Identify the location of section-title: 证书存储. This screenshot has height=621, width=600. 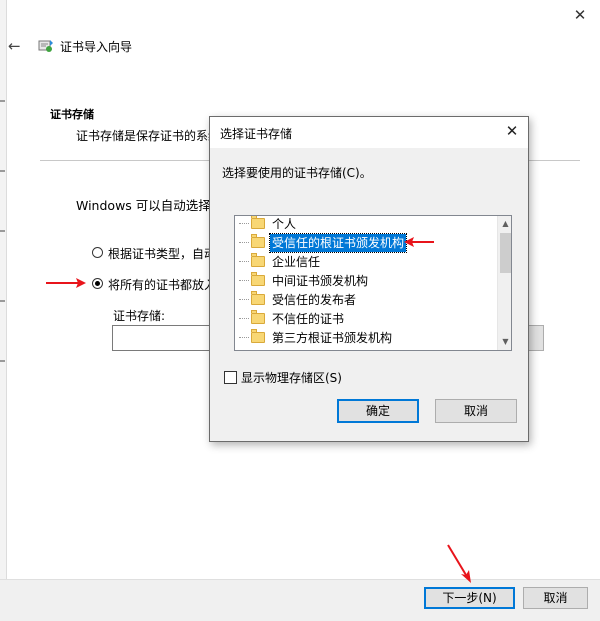
(72, 114).